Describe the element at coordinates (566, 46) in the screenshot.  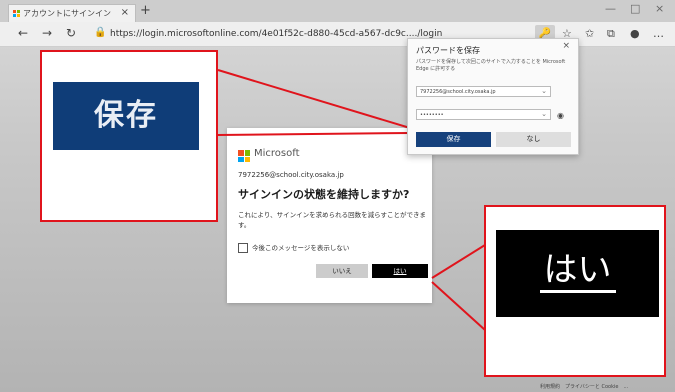
I see `popup-close-icon: ×` at that location.